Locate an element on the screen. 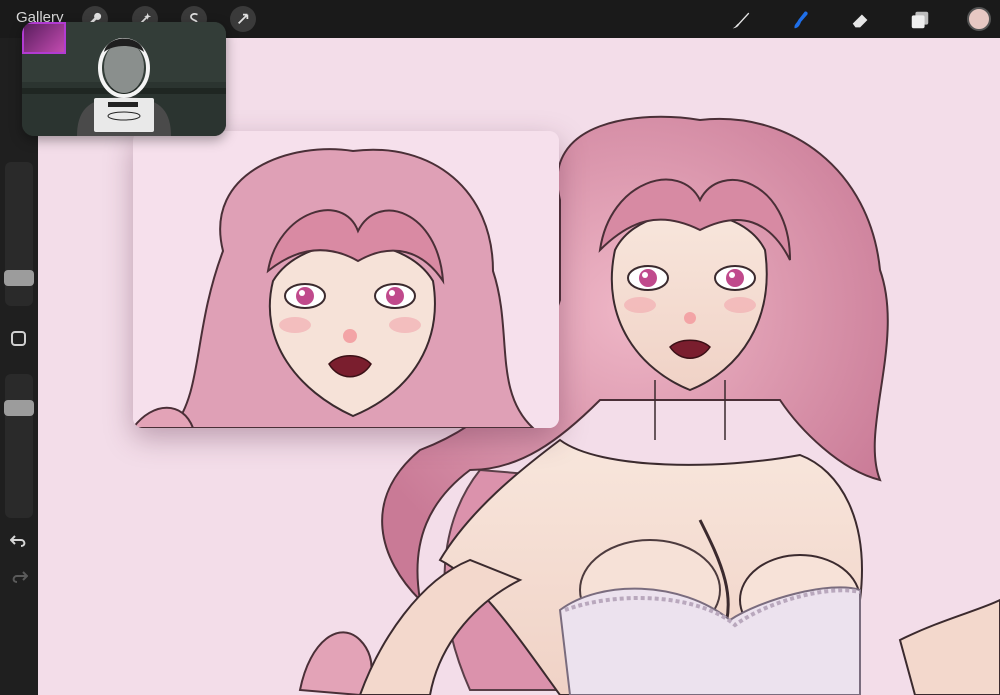 The width and height of the screenshot is (1000, 695). self-view-thumbnail is located at coordinates (44, 38).